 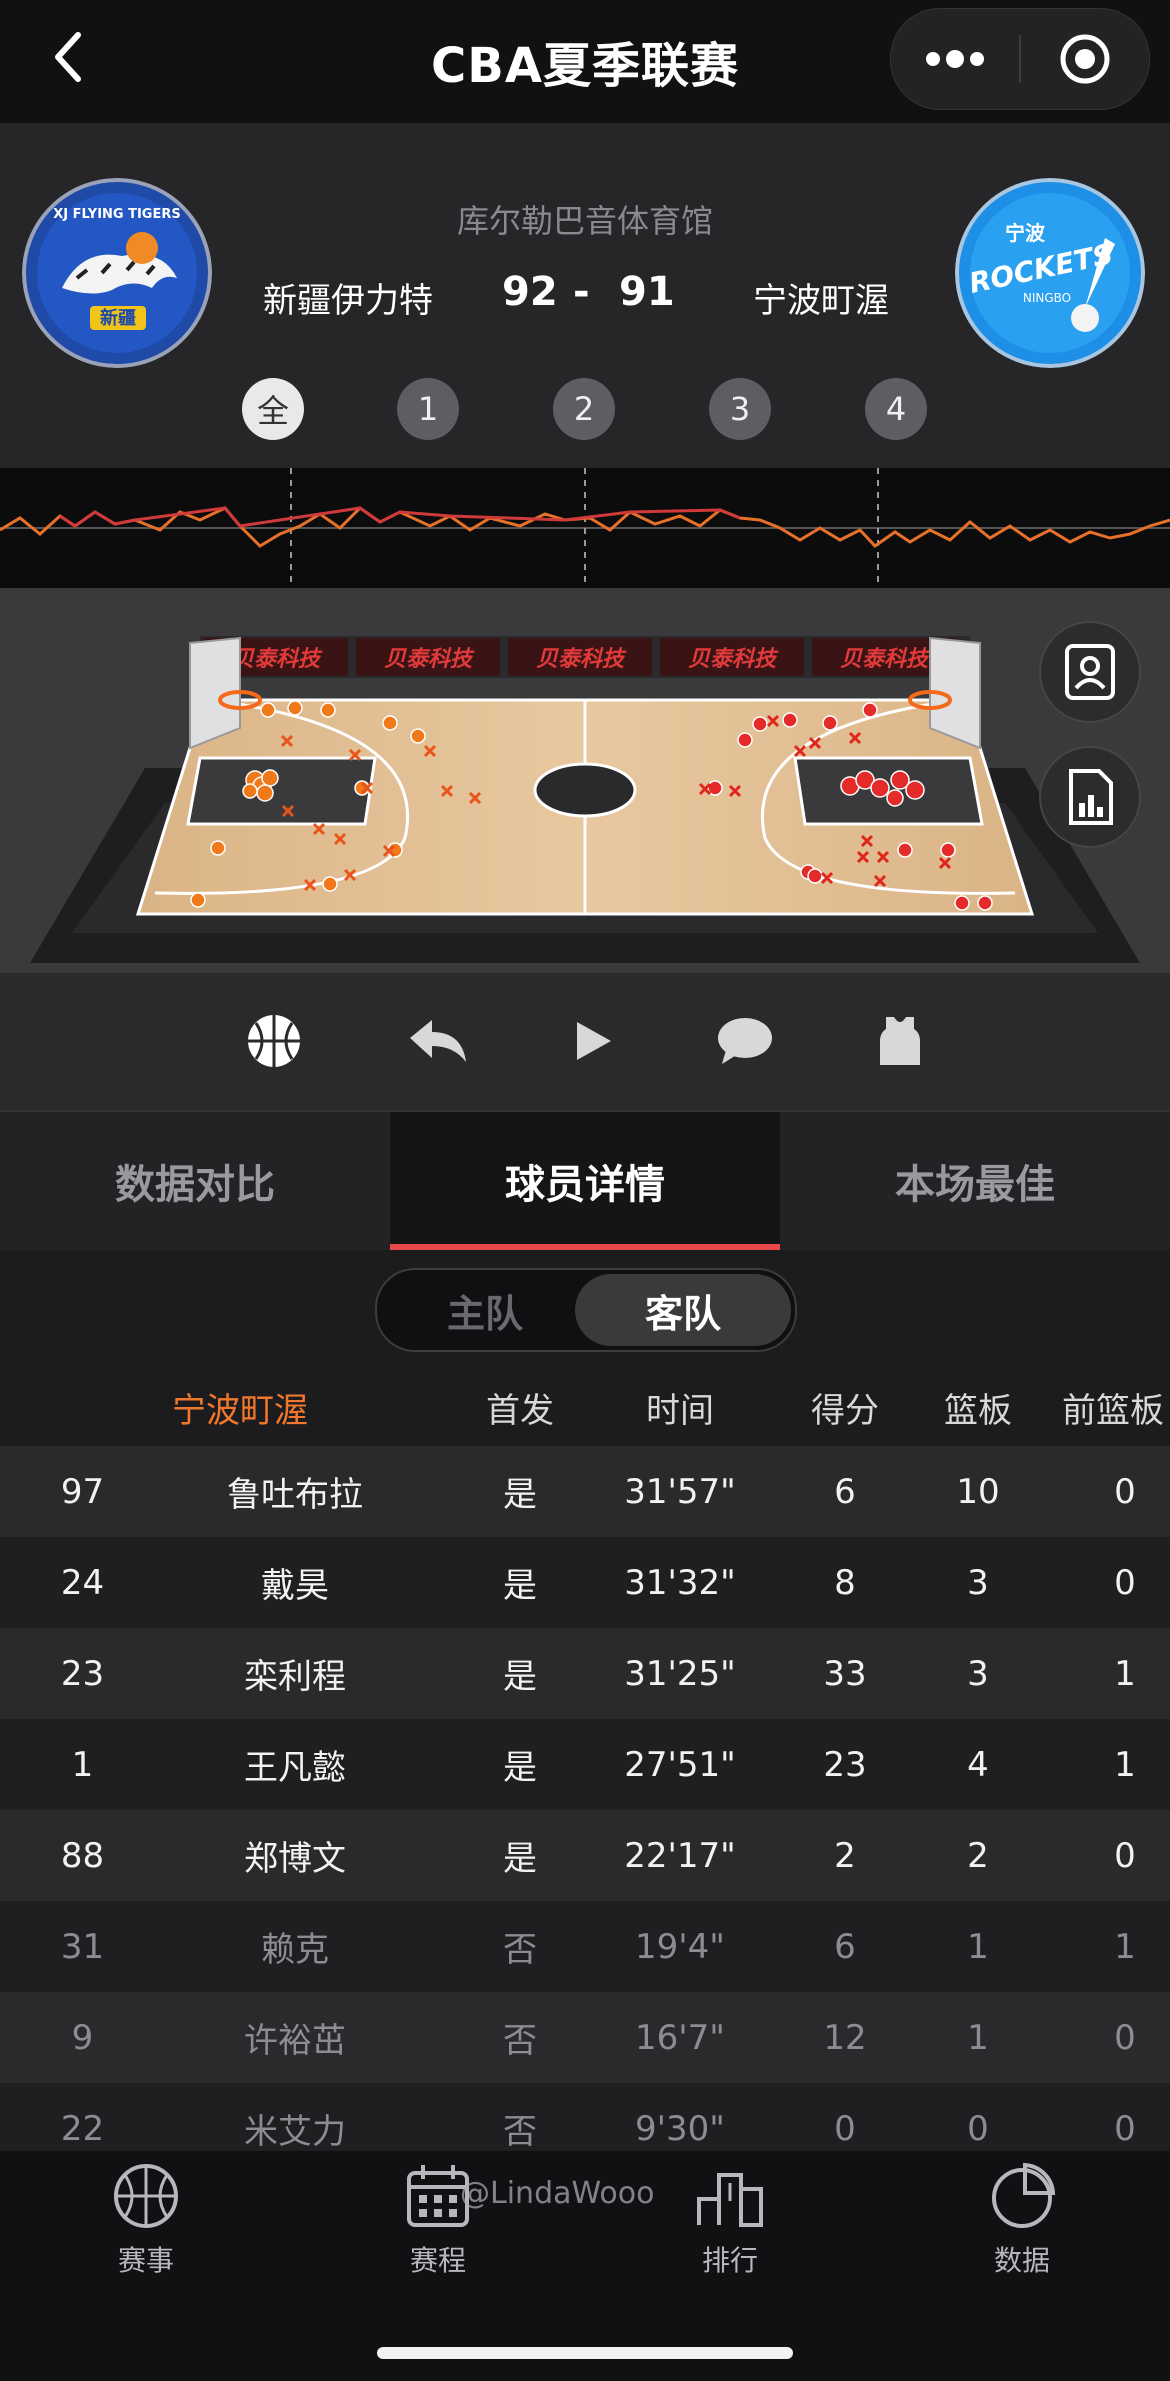 I want to click on pie-chart-icon, so click(x=1024, y=2195).